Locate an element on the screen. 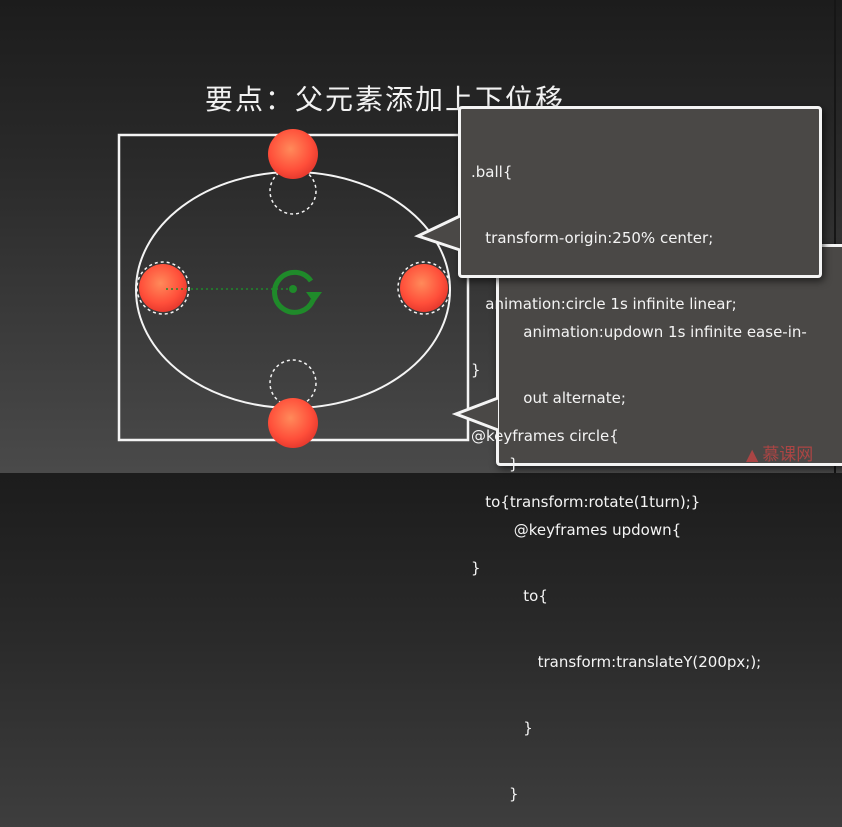 The image size is (842, 827). ball-top is located at coordinates (293, 154).